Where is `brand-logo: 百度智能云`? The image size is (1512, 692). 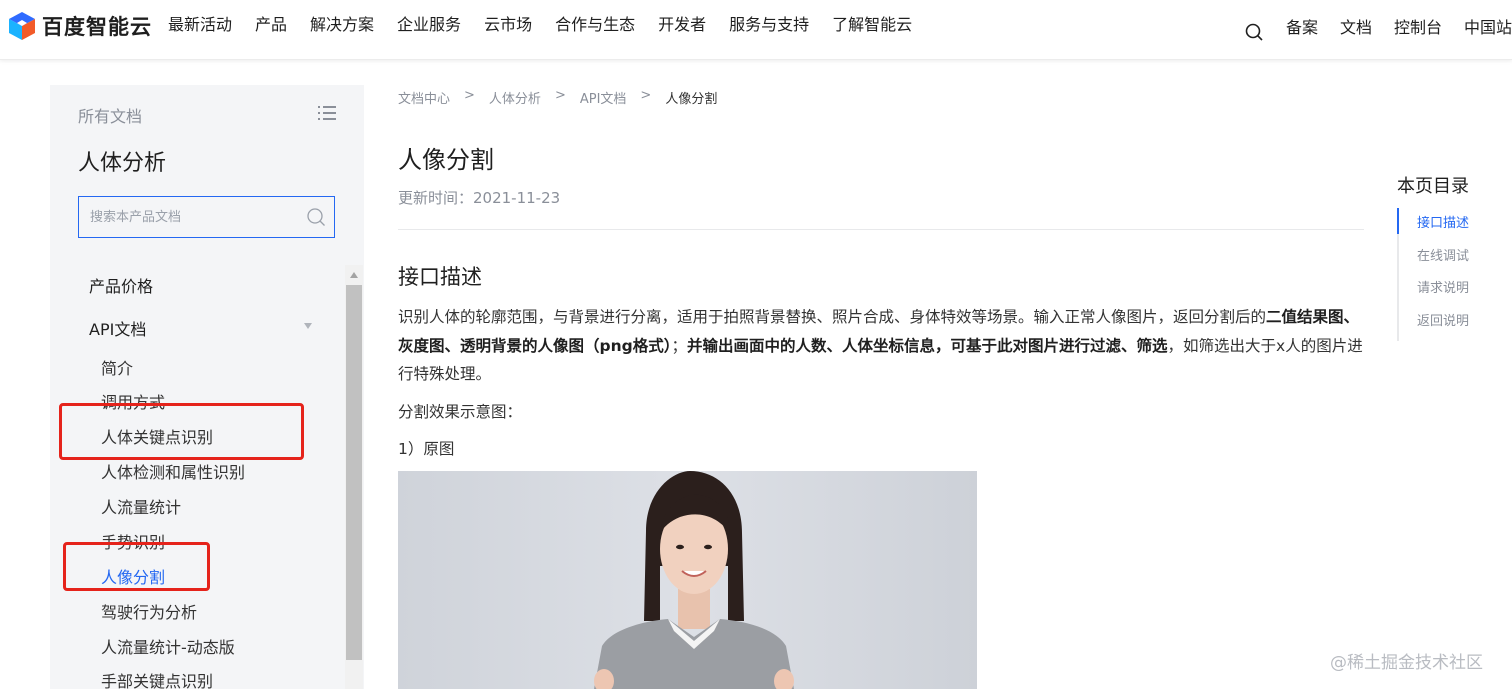
brand-logo: 百度智能云 is located at coordinates (80, 26).